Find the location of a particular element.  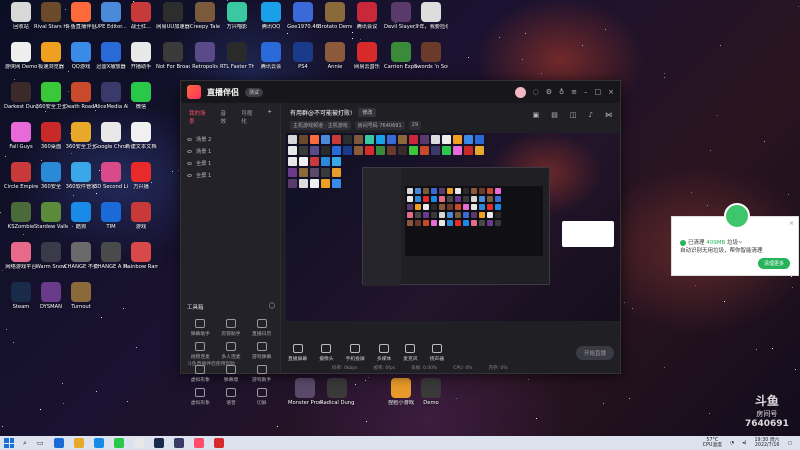

notification-center-icon: ▢ is located at coordinates (789, 443).